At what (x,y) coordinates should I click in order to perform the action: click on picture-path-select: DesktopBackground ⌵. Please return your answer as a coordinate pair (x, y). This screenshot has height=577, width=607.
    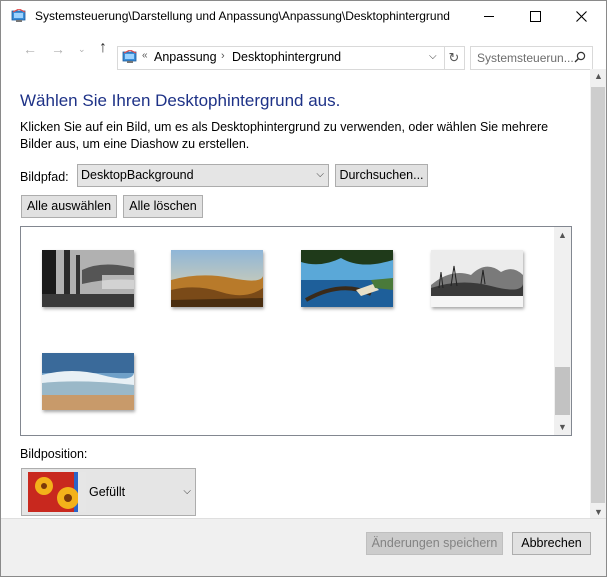
    Looking at the image, I should click on (203, 175).